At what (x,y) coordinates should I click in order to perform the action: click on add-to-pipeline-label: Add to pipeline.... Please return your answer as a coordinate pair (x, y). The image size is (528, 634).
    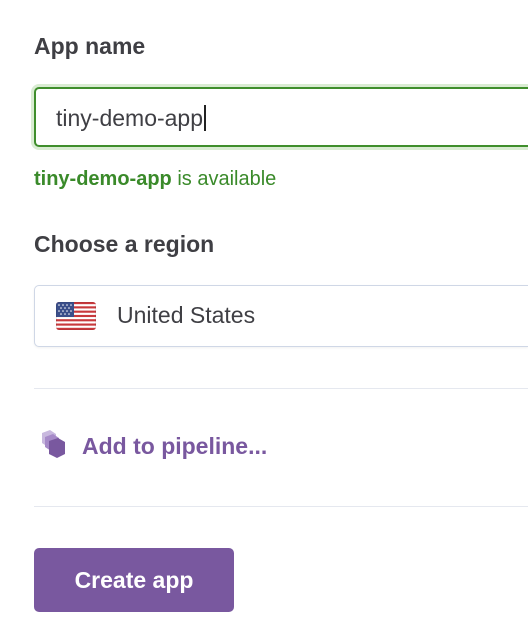
    Looking at the image, I should click on (175, 446).